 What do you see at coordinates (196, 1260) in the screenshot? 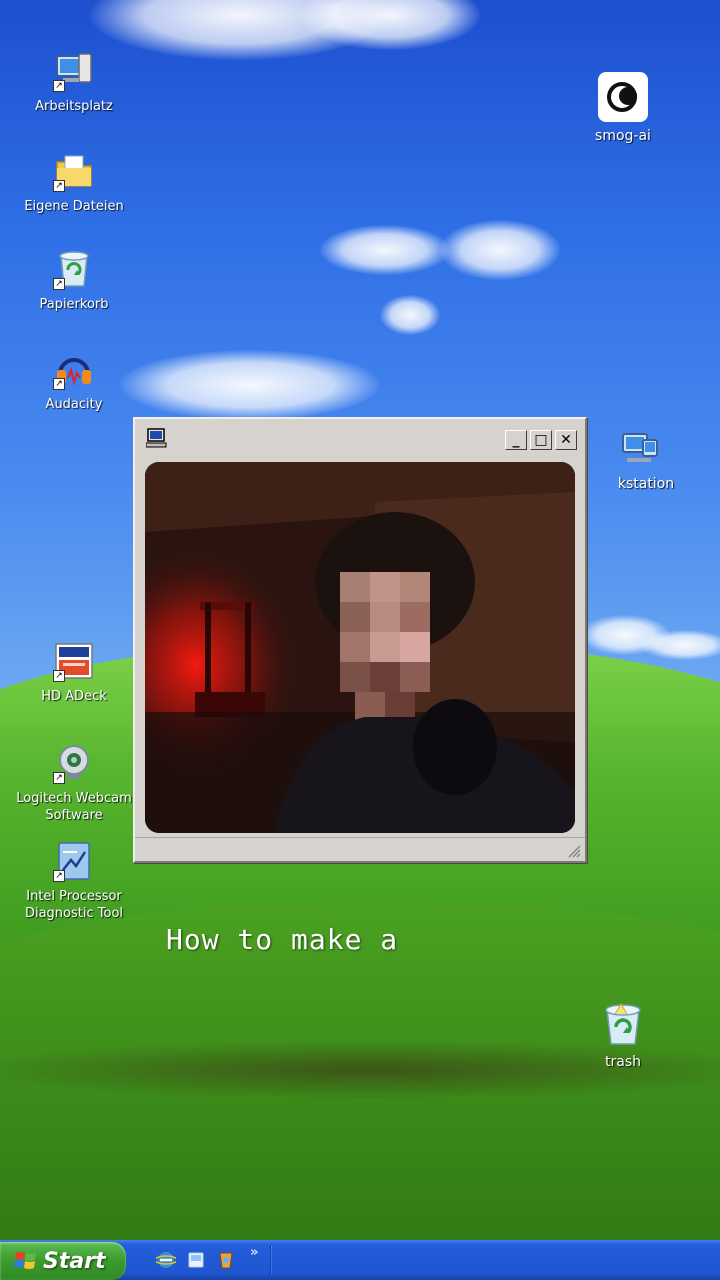
I see `show-desktop-icon` at bounding box center [196, 1260].